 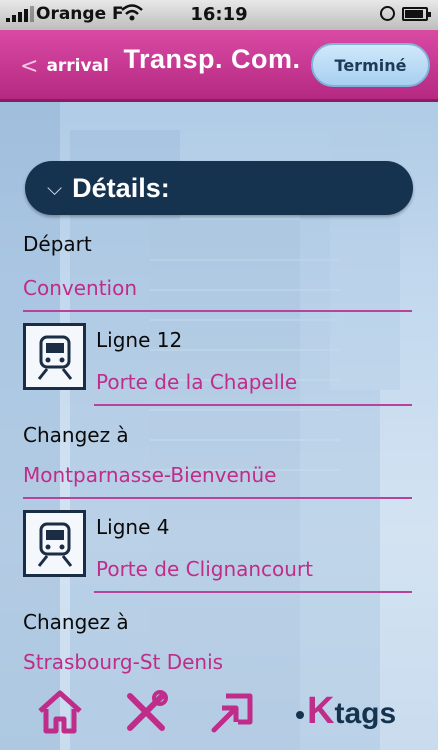 What do you see at coordinates (212, 59) in the screenshot?
I see `page-title: Transp. Com.` at bounding box center [212, 59].